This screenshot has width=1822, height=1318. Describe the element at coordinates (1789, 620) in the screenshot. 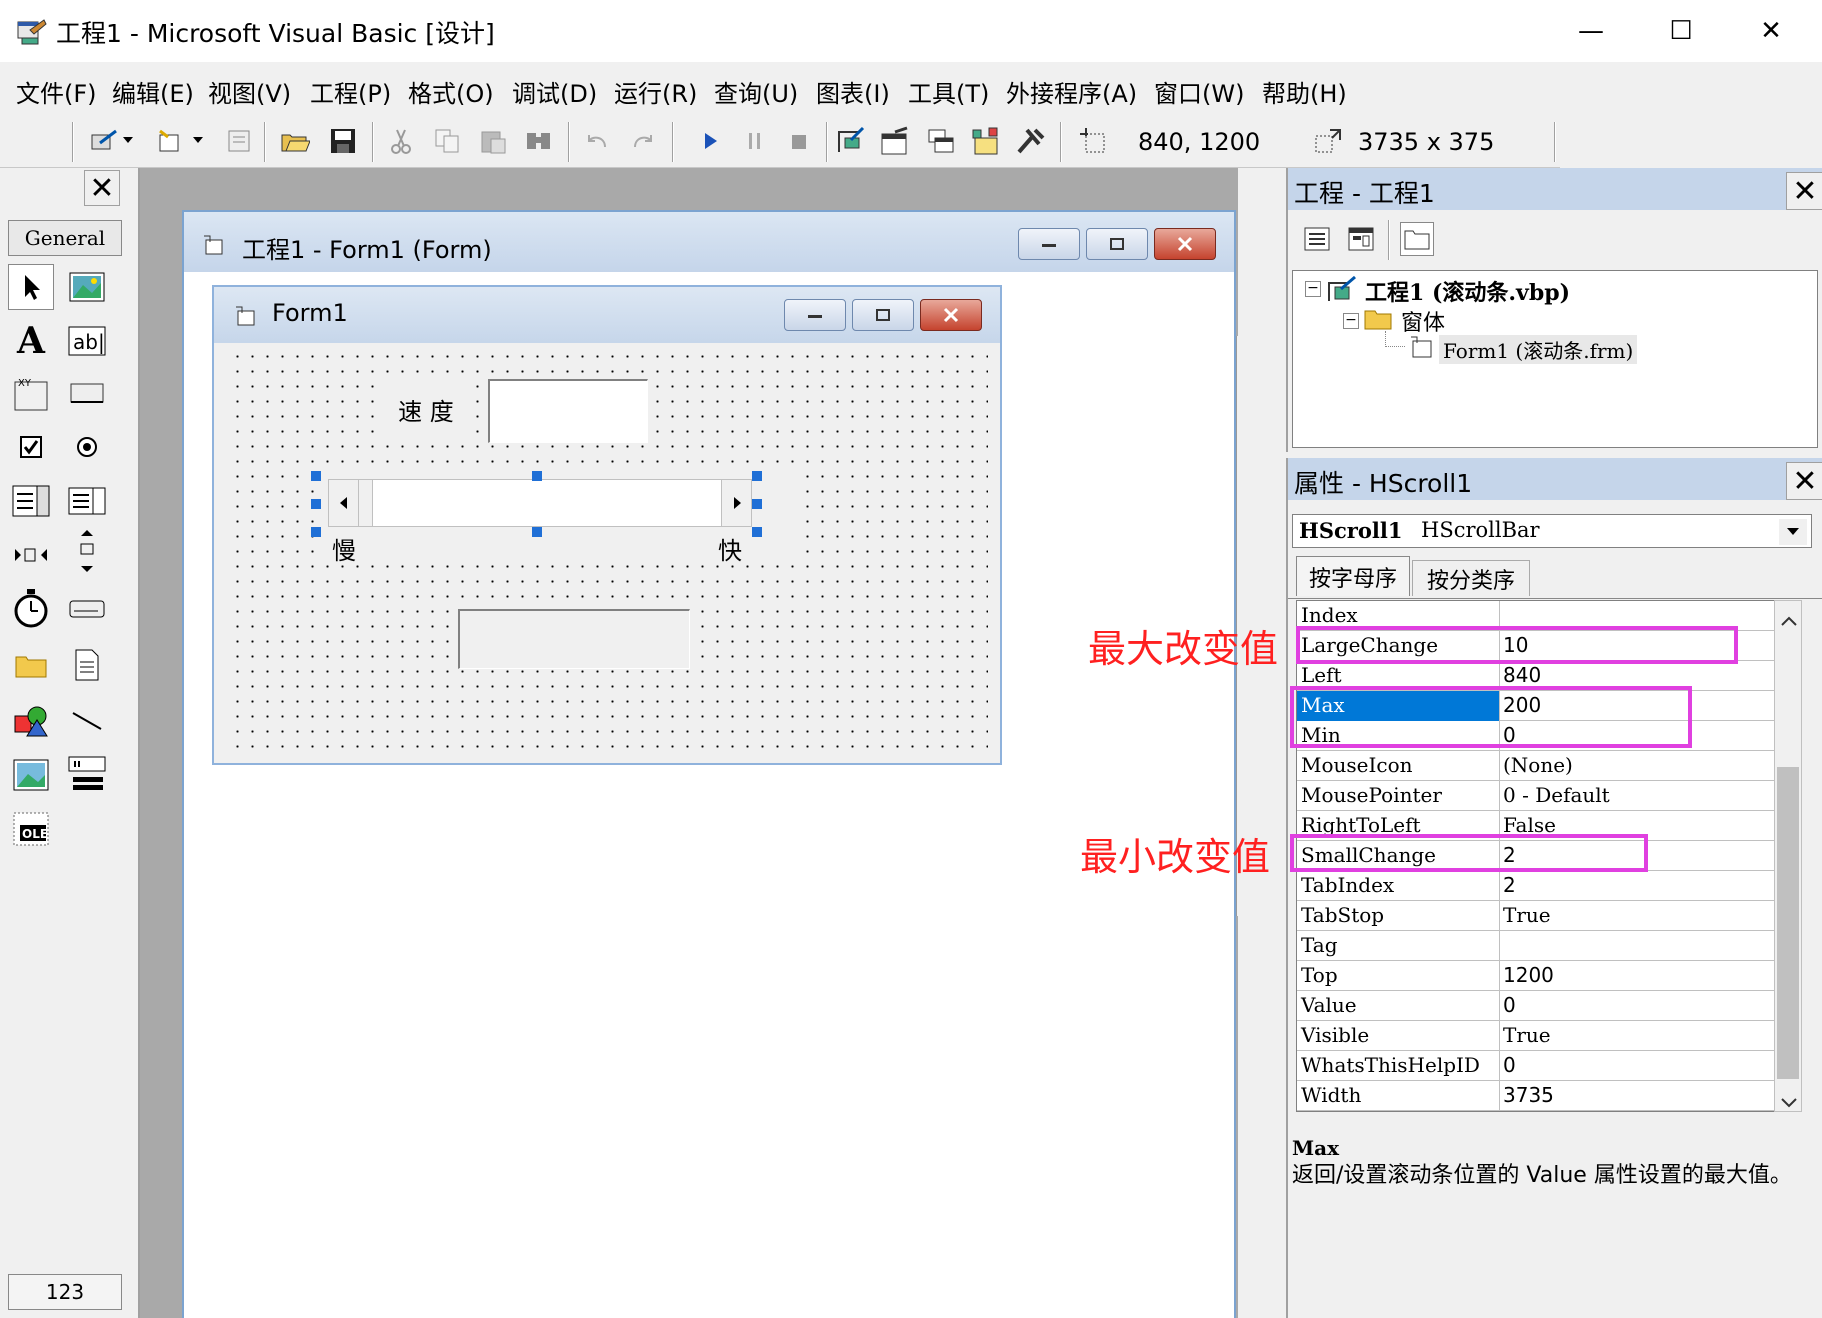

I see `scroll-up-arrow-icon` at that location.